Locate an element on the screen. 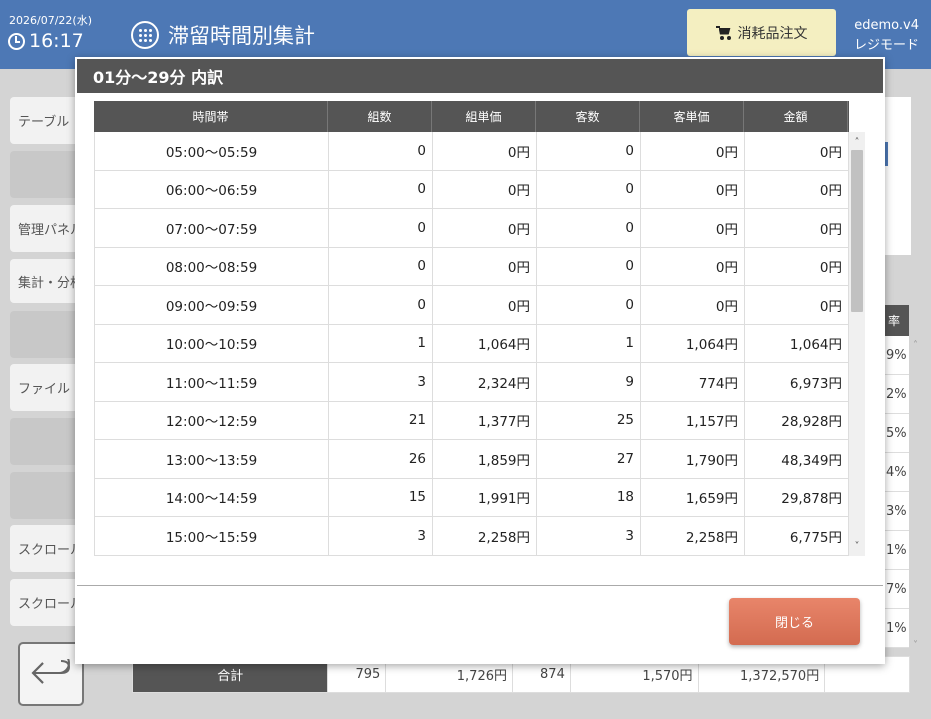  menu-grid-icon is located at coordinates (145, 35).